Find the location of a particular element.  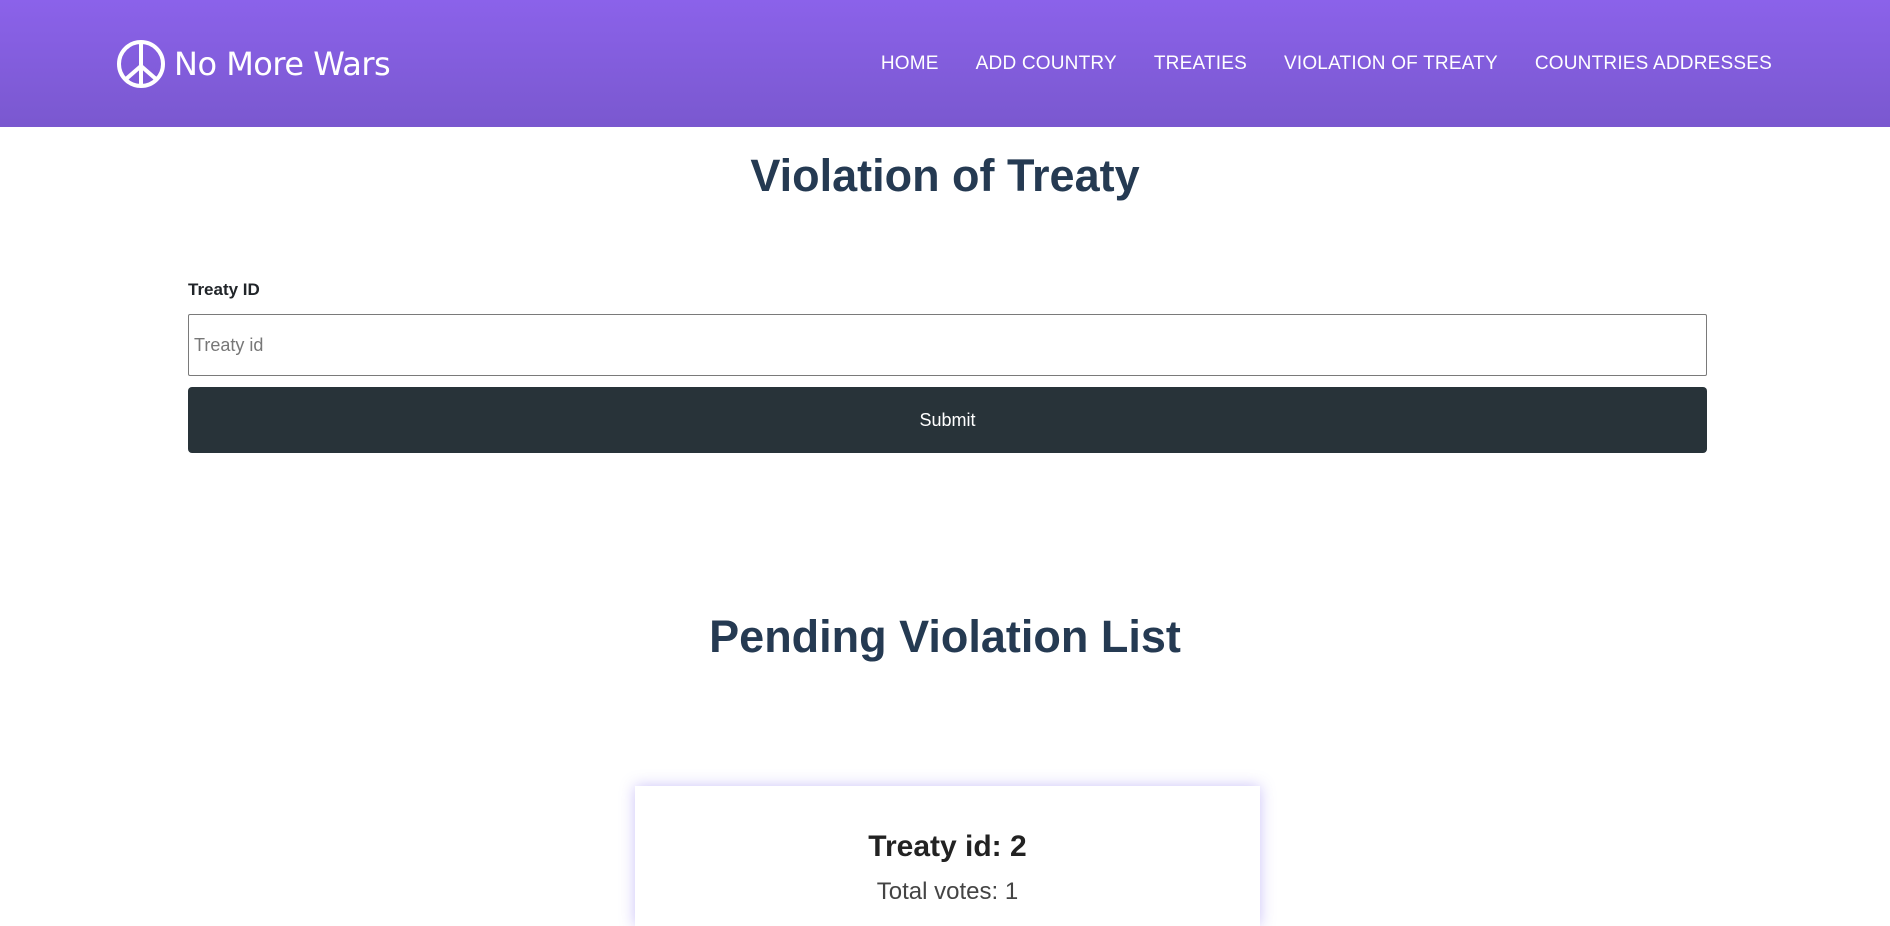

pending-violation-title: Pending Violation List is located at coordinates (945, 636).